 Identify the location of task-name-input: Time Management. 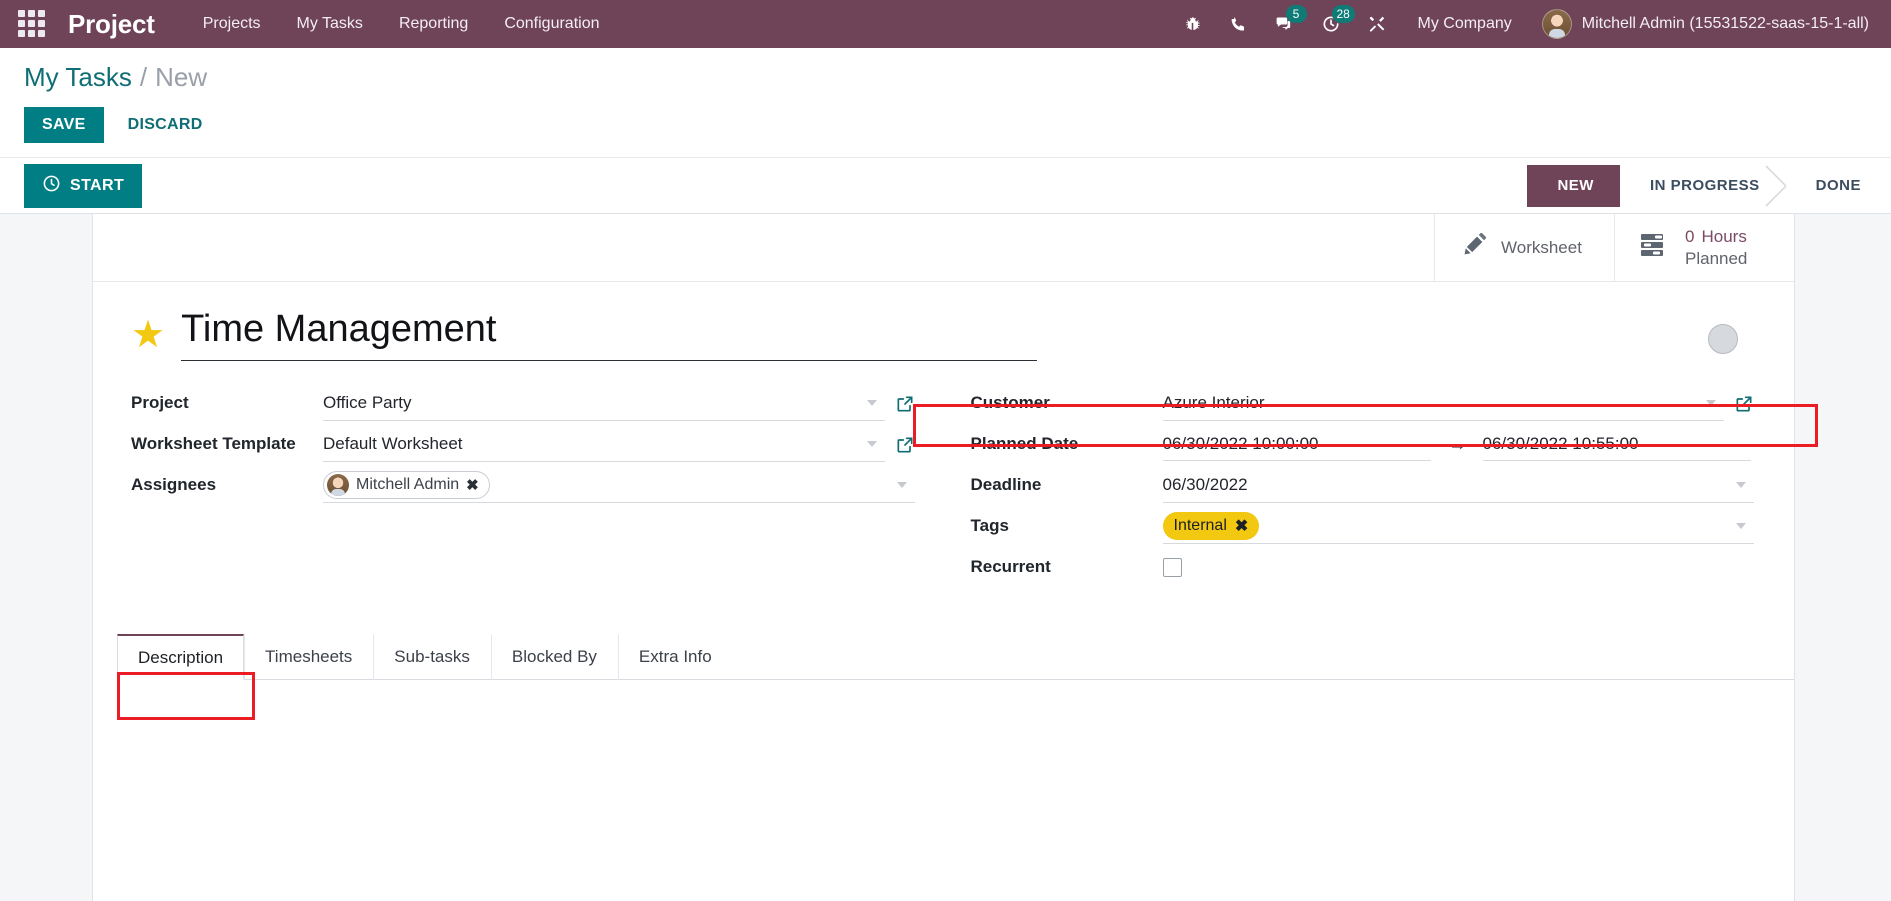
(609, 334).